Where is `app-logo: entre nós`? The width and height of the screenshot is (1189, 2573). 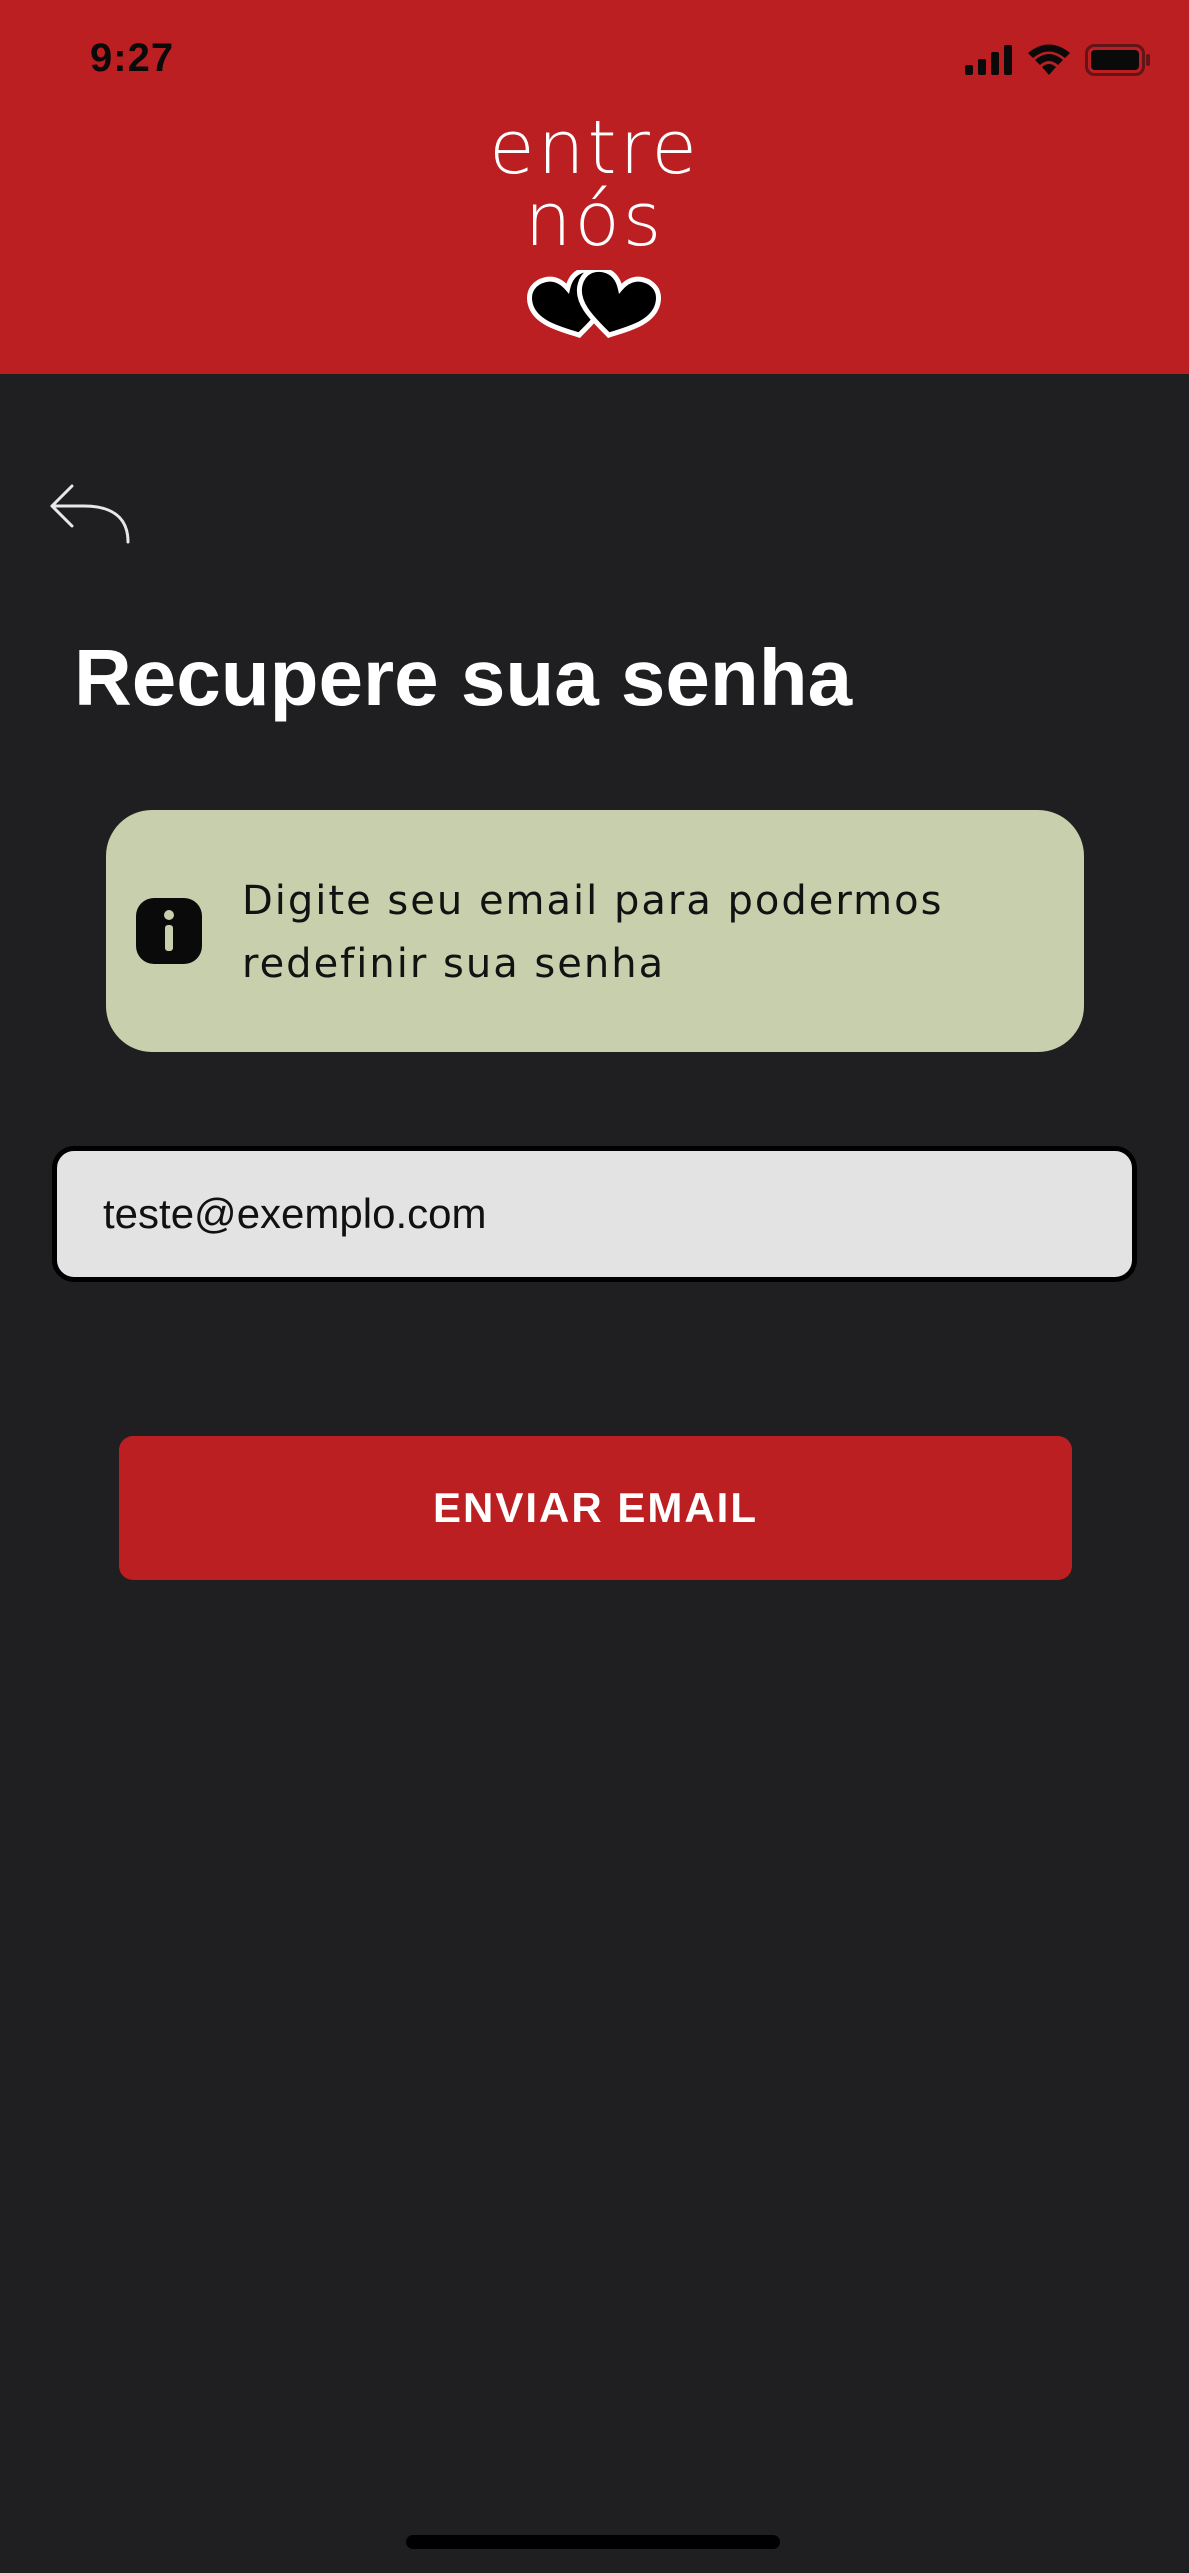
app-logo: entre nós is located at coordinates (594, 184).